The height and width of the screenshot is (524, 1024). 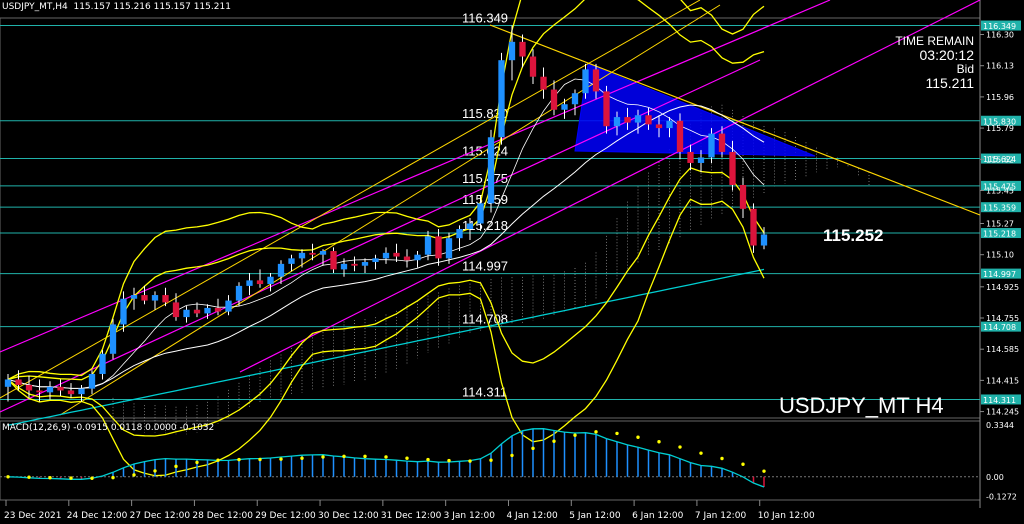 What do you see at coordinates (484, 391) in the screenshot?
I see `level-label: 114.311` at bounding box center [484, 391].